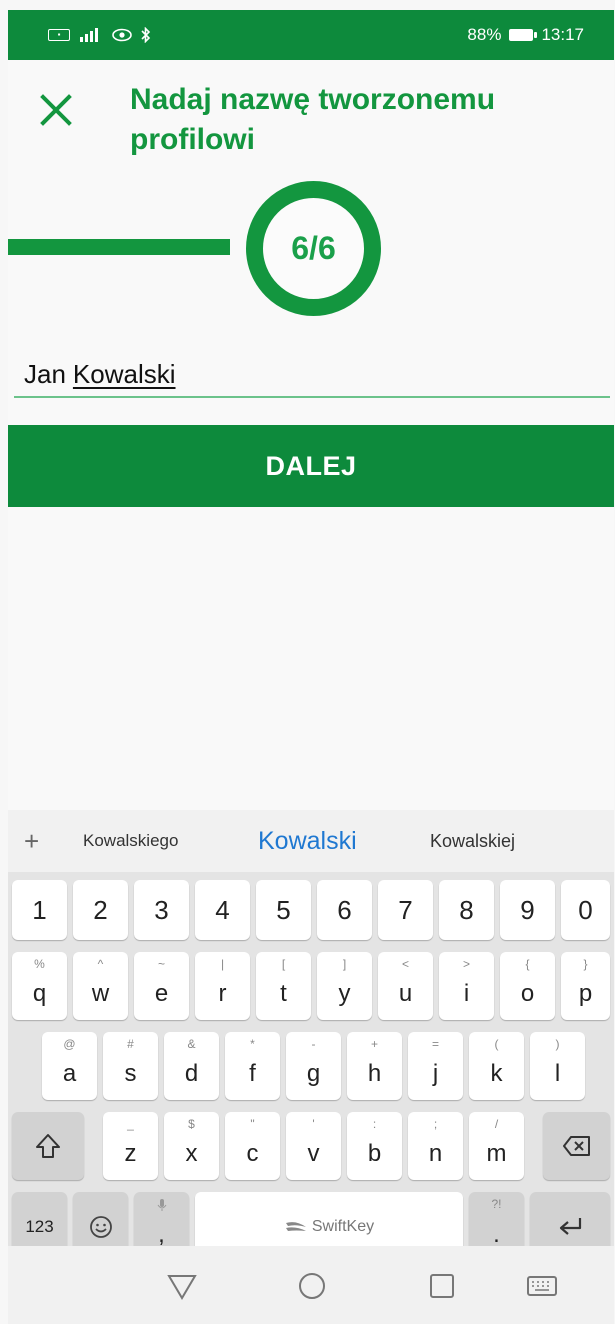  Describe the element at coordinates (100, 910) in the screenshot. I see `key-2: 2` at that location.